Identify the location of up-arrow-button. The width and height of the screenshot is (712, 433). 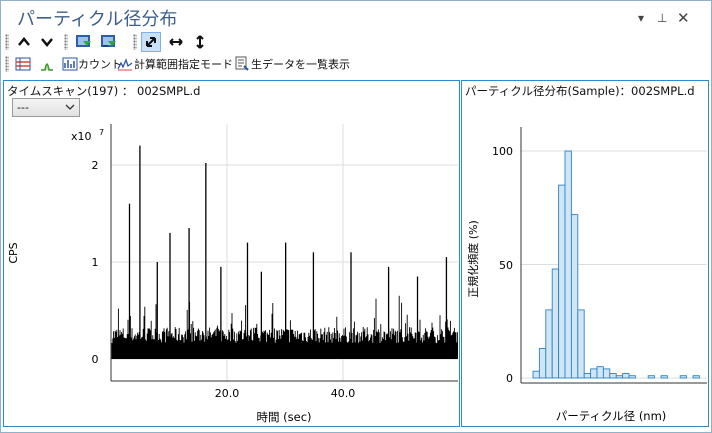
(24, 42).